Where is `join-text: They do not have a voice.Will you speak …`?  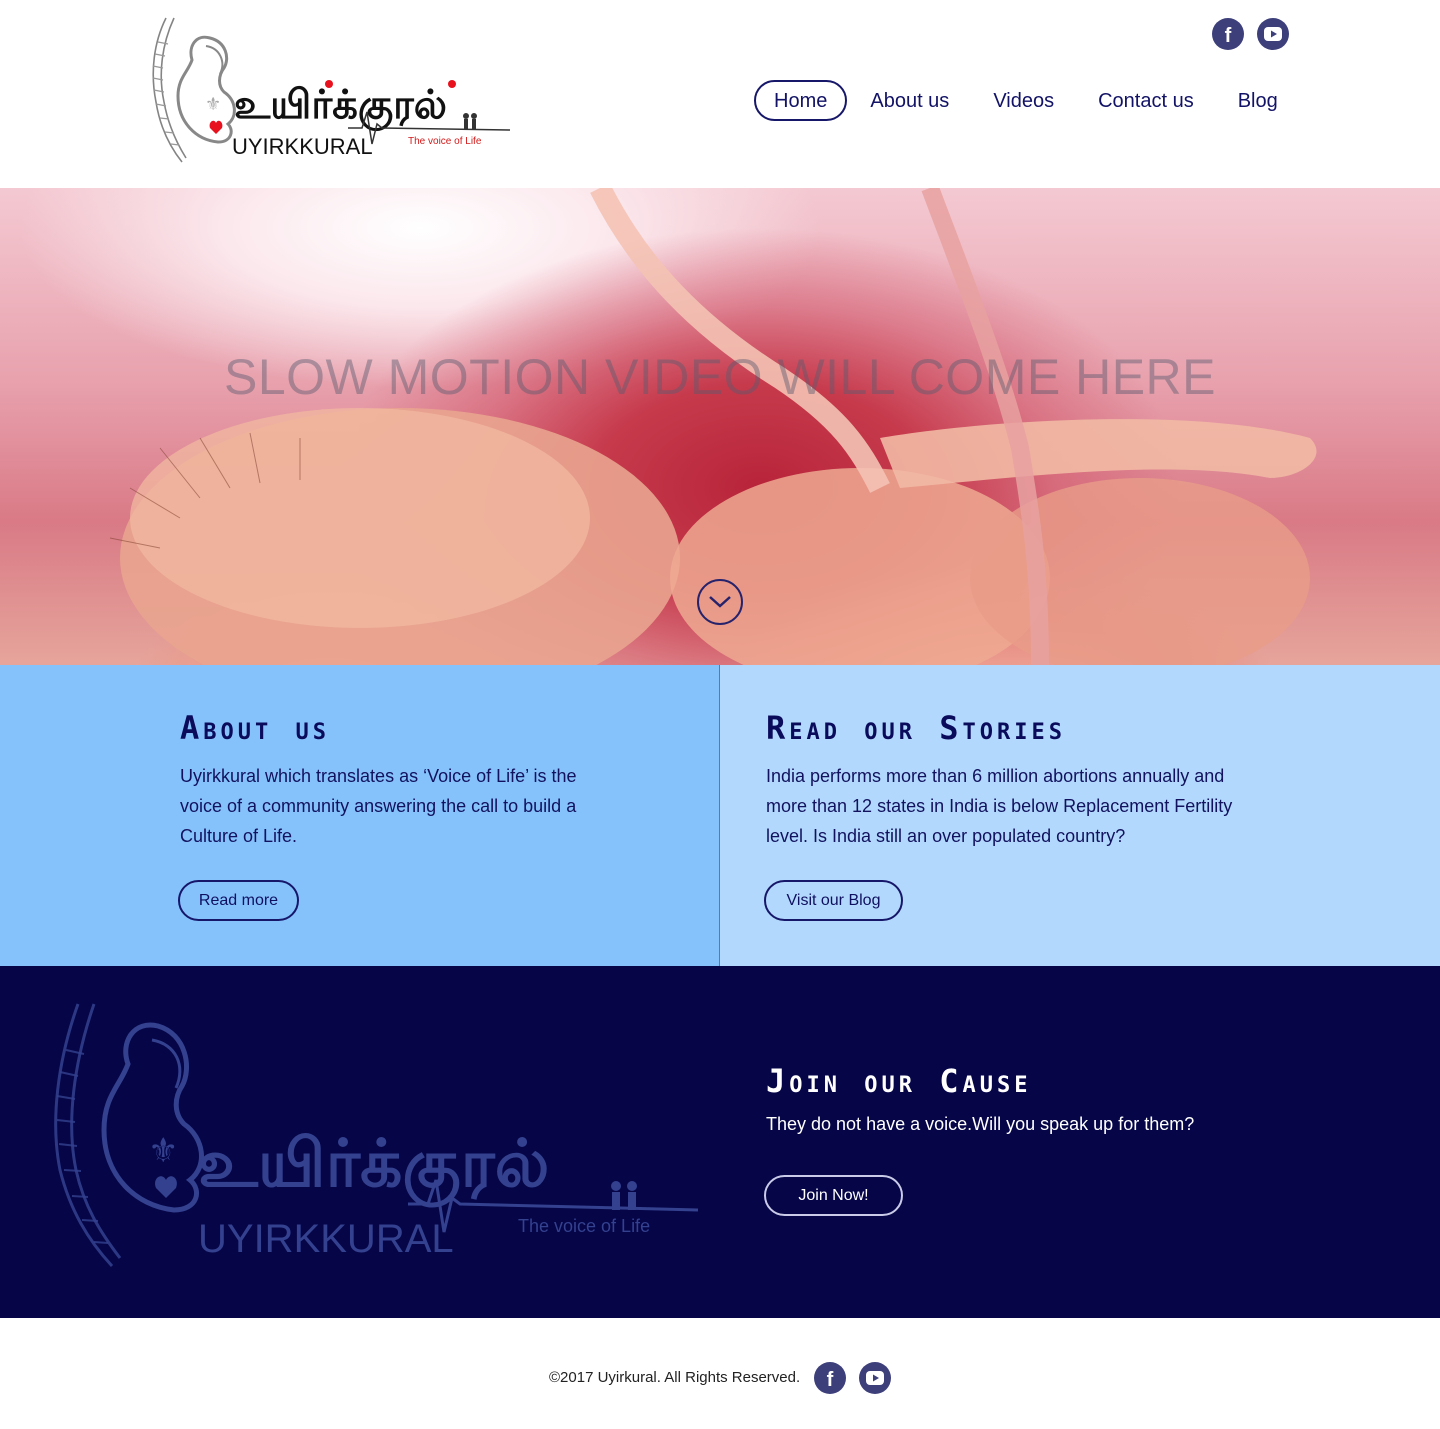
join-text: They do not have a voice.Will you speak … is located at coordinates (980, 1124).